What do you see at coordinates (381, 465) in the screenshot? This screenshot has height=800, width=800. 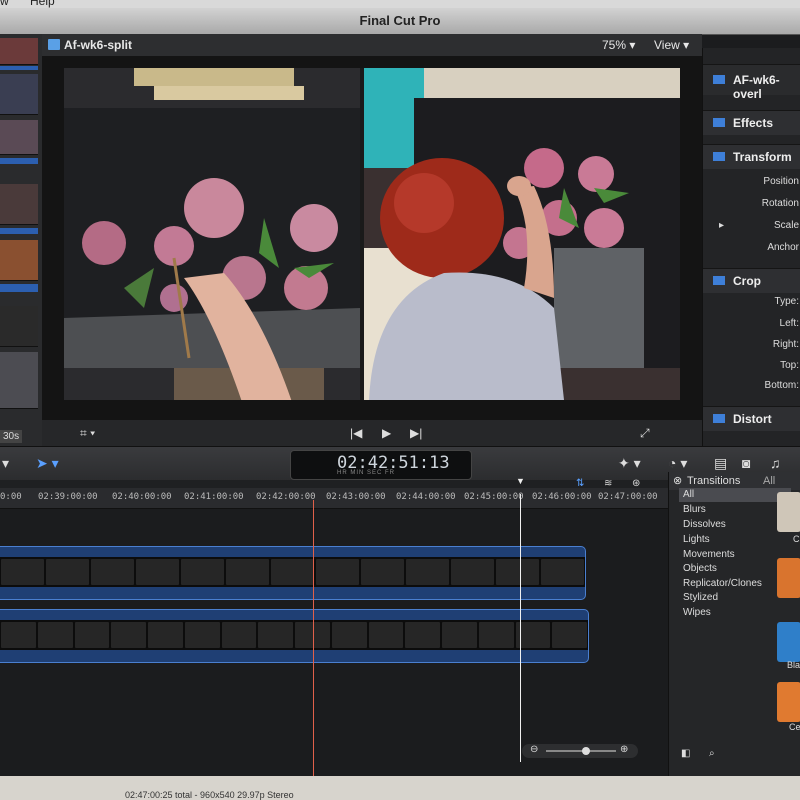 I see `timecode-display: 02:42:51:13 HR MIN SEC FR` at bounding box center [381, 465].